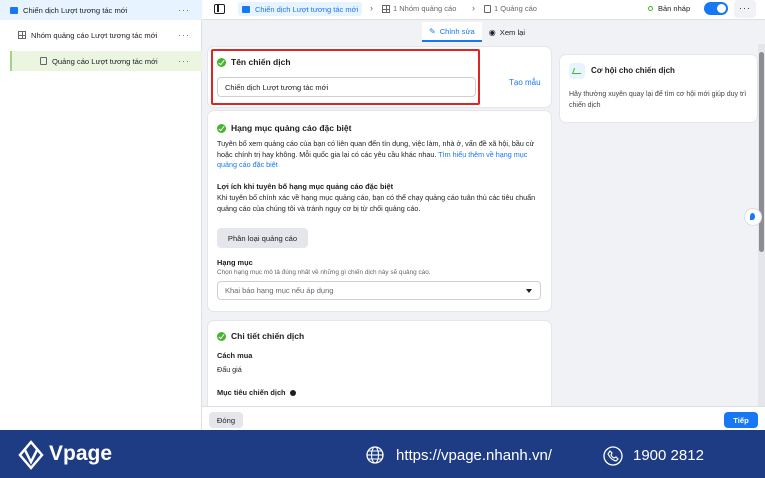 The width and height of the screenshot is (765, 478). What do you see at coordinates (668, 455) in the screenshot?
I see `hotline-number: 1900 2812` at bounding box center [668, 455].